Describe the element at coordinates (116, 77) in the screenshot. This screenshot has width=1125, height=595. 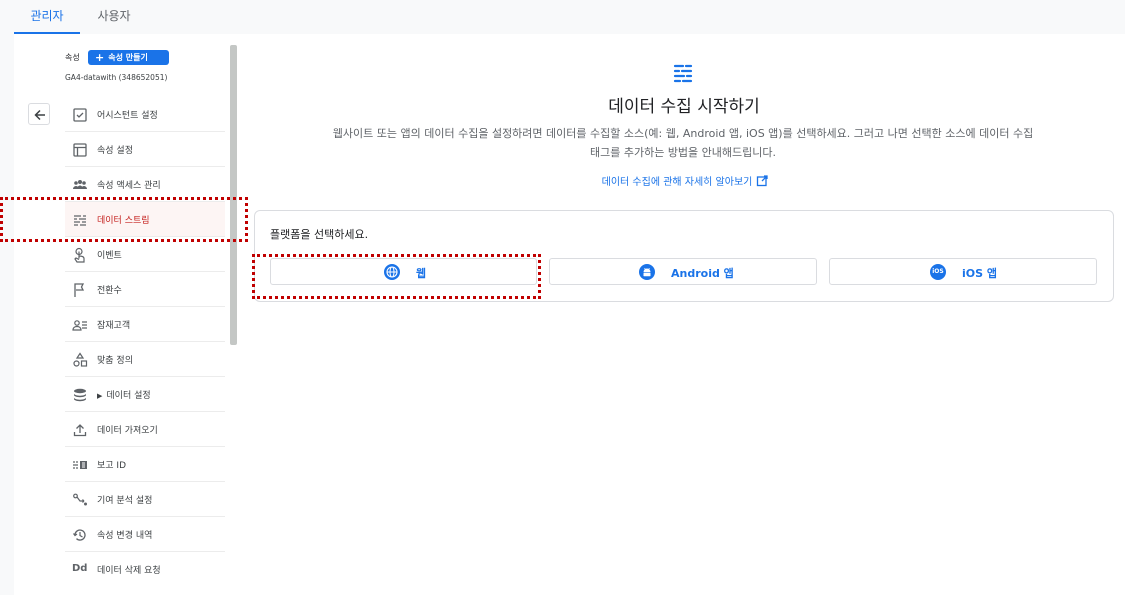
I see `property-id: GA4-datawith (348652051)` at that location.